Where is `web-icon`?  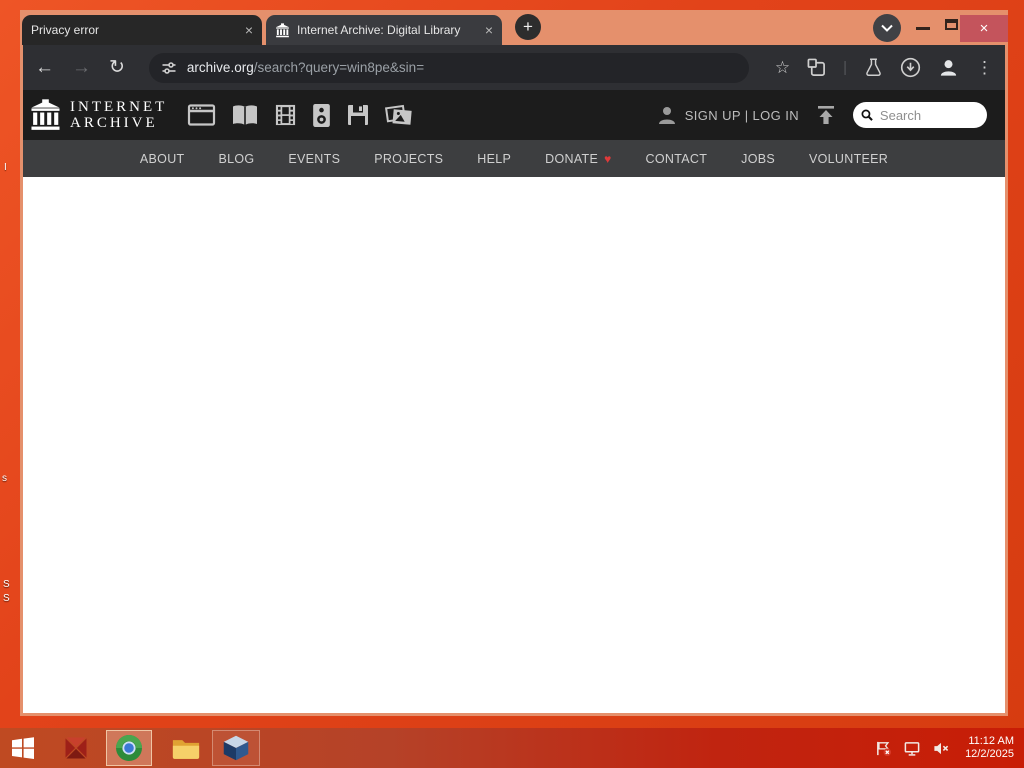
web-icon is located at coordinates (201, 115).